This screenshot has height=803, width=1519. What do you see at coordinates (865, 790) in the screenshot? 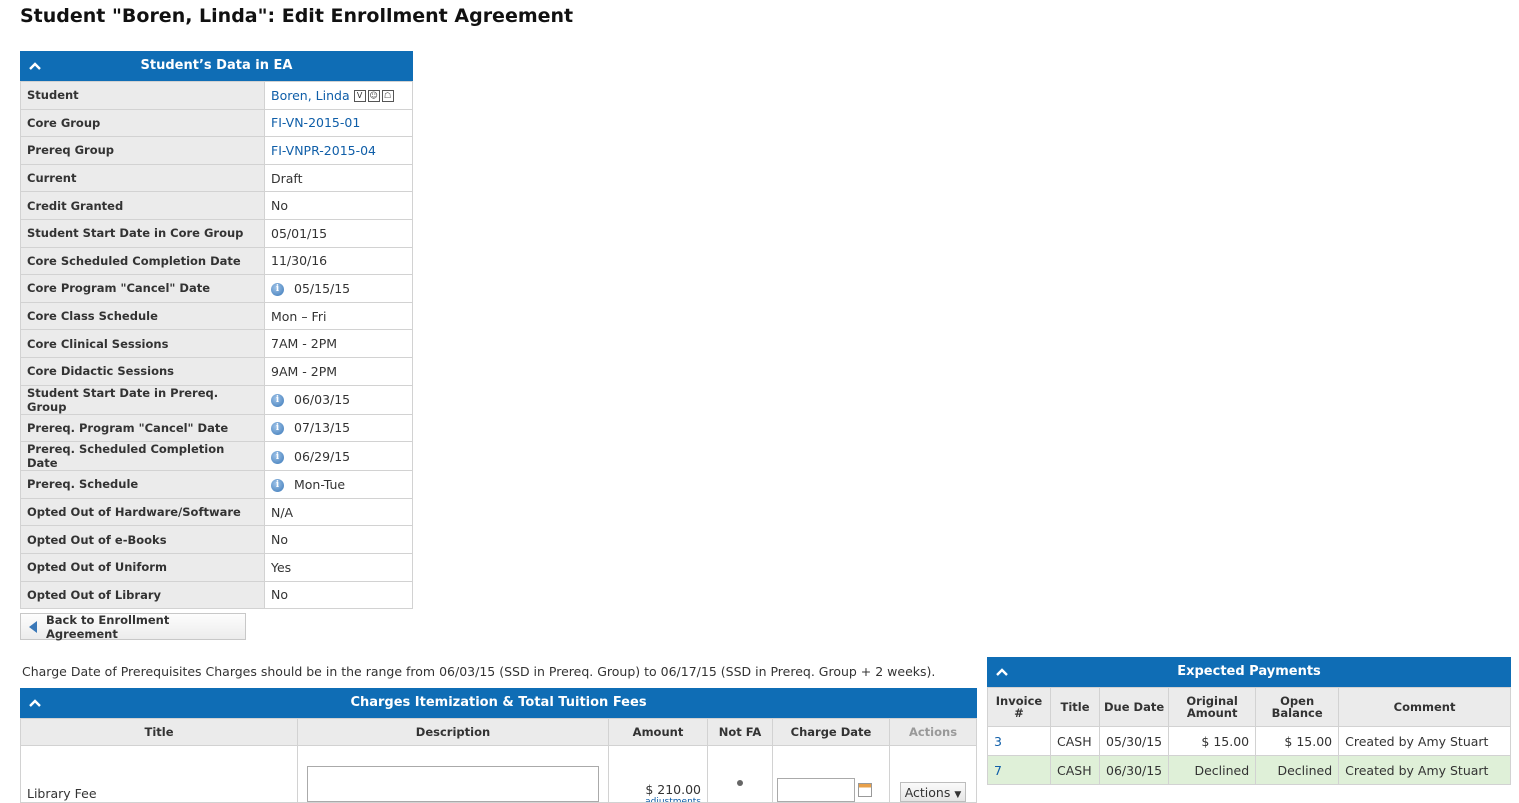
I see `calendar-icon` at bounding box center [865, 790].